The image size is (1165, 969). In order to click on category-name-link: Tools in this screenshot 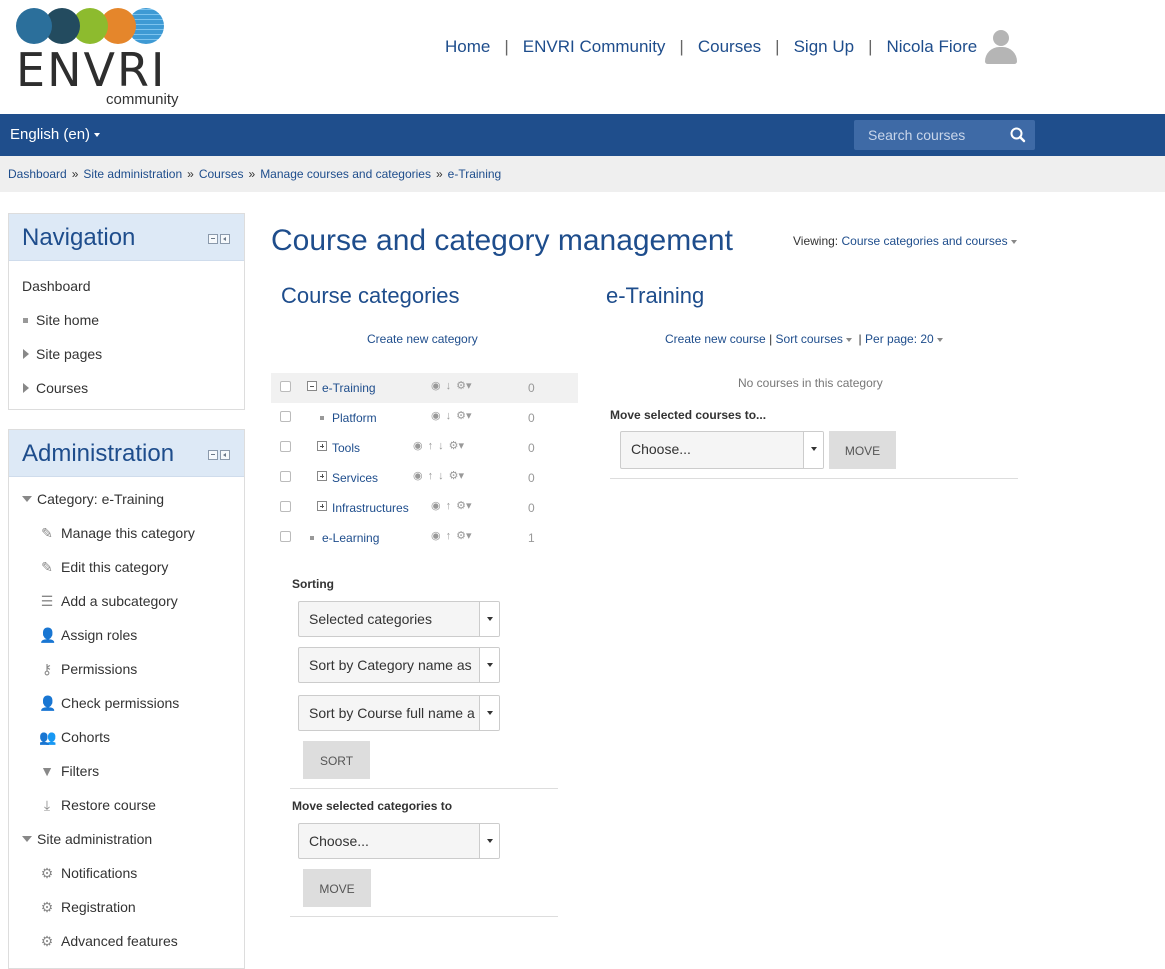, I will do `click(346, 448)`.